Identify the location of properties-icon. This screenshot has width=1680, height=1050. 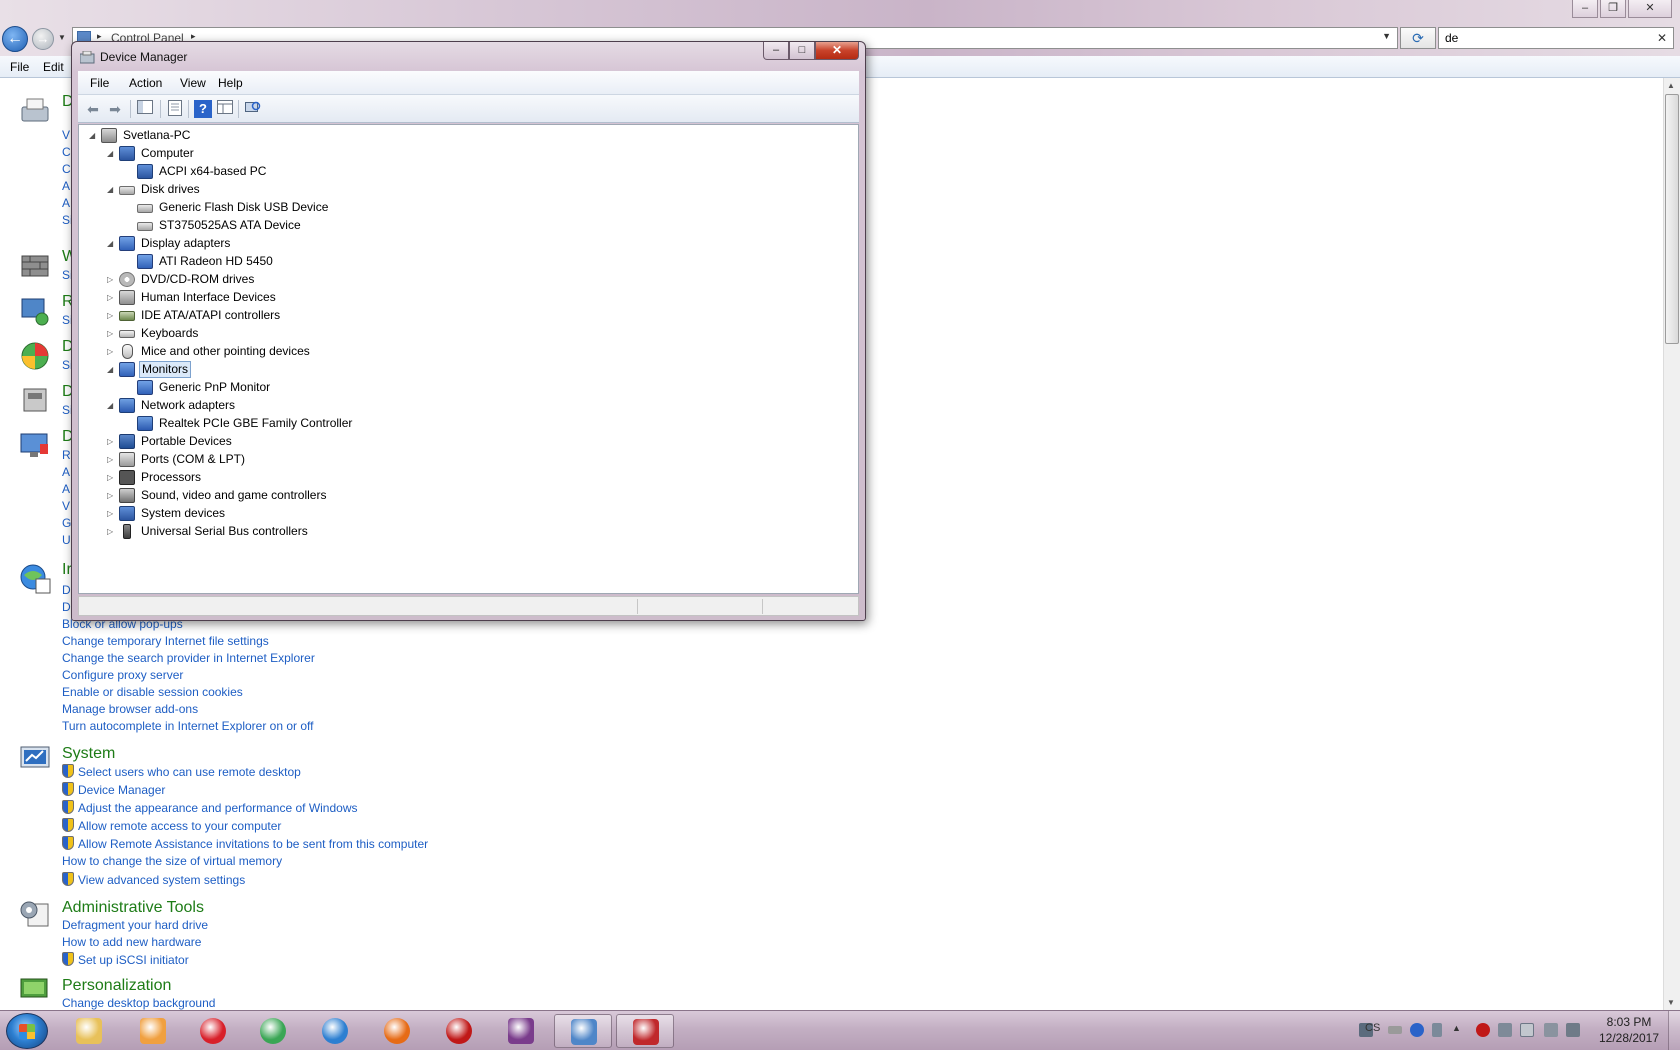
(175, 109).